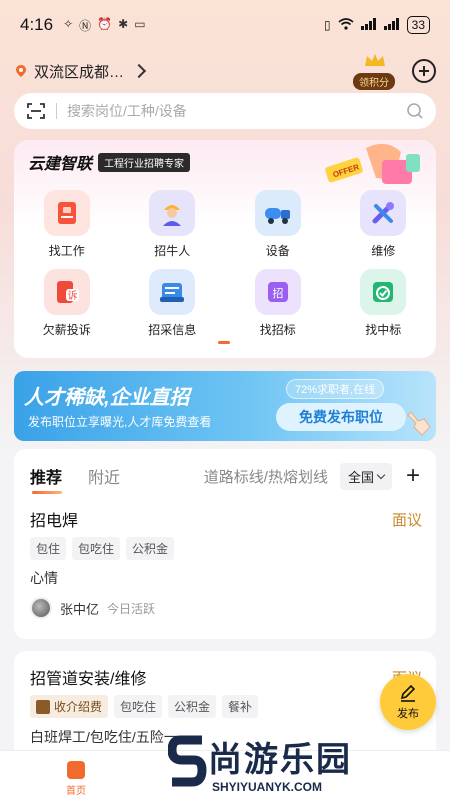 The image size is (450, 800). What do you see at coordinates (78, 707) in the screenshot?
I see `job-tag-accent-label: 收介绍费` at bounding box center [78, 707].